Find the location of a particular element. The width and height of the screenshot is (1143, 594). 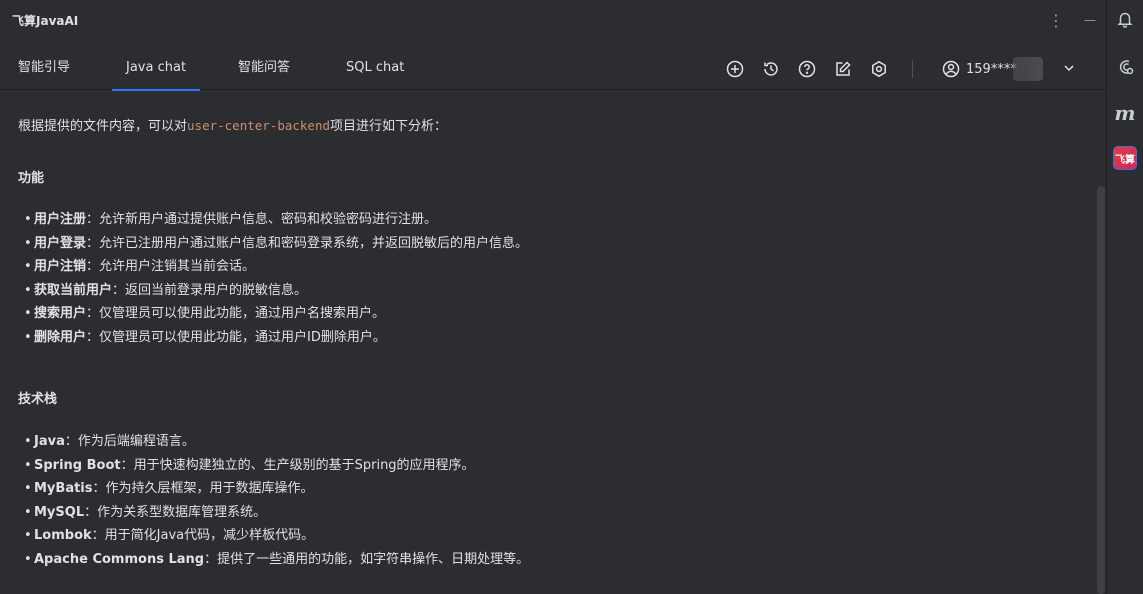

m-plugin-icon: m is located at coordinates (1125, 113).